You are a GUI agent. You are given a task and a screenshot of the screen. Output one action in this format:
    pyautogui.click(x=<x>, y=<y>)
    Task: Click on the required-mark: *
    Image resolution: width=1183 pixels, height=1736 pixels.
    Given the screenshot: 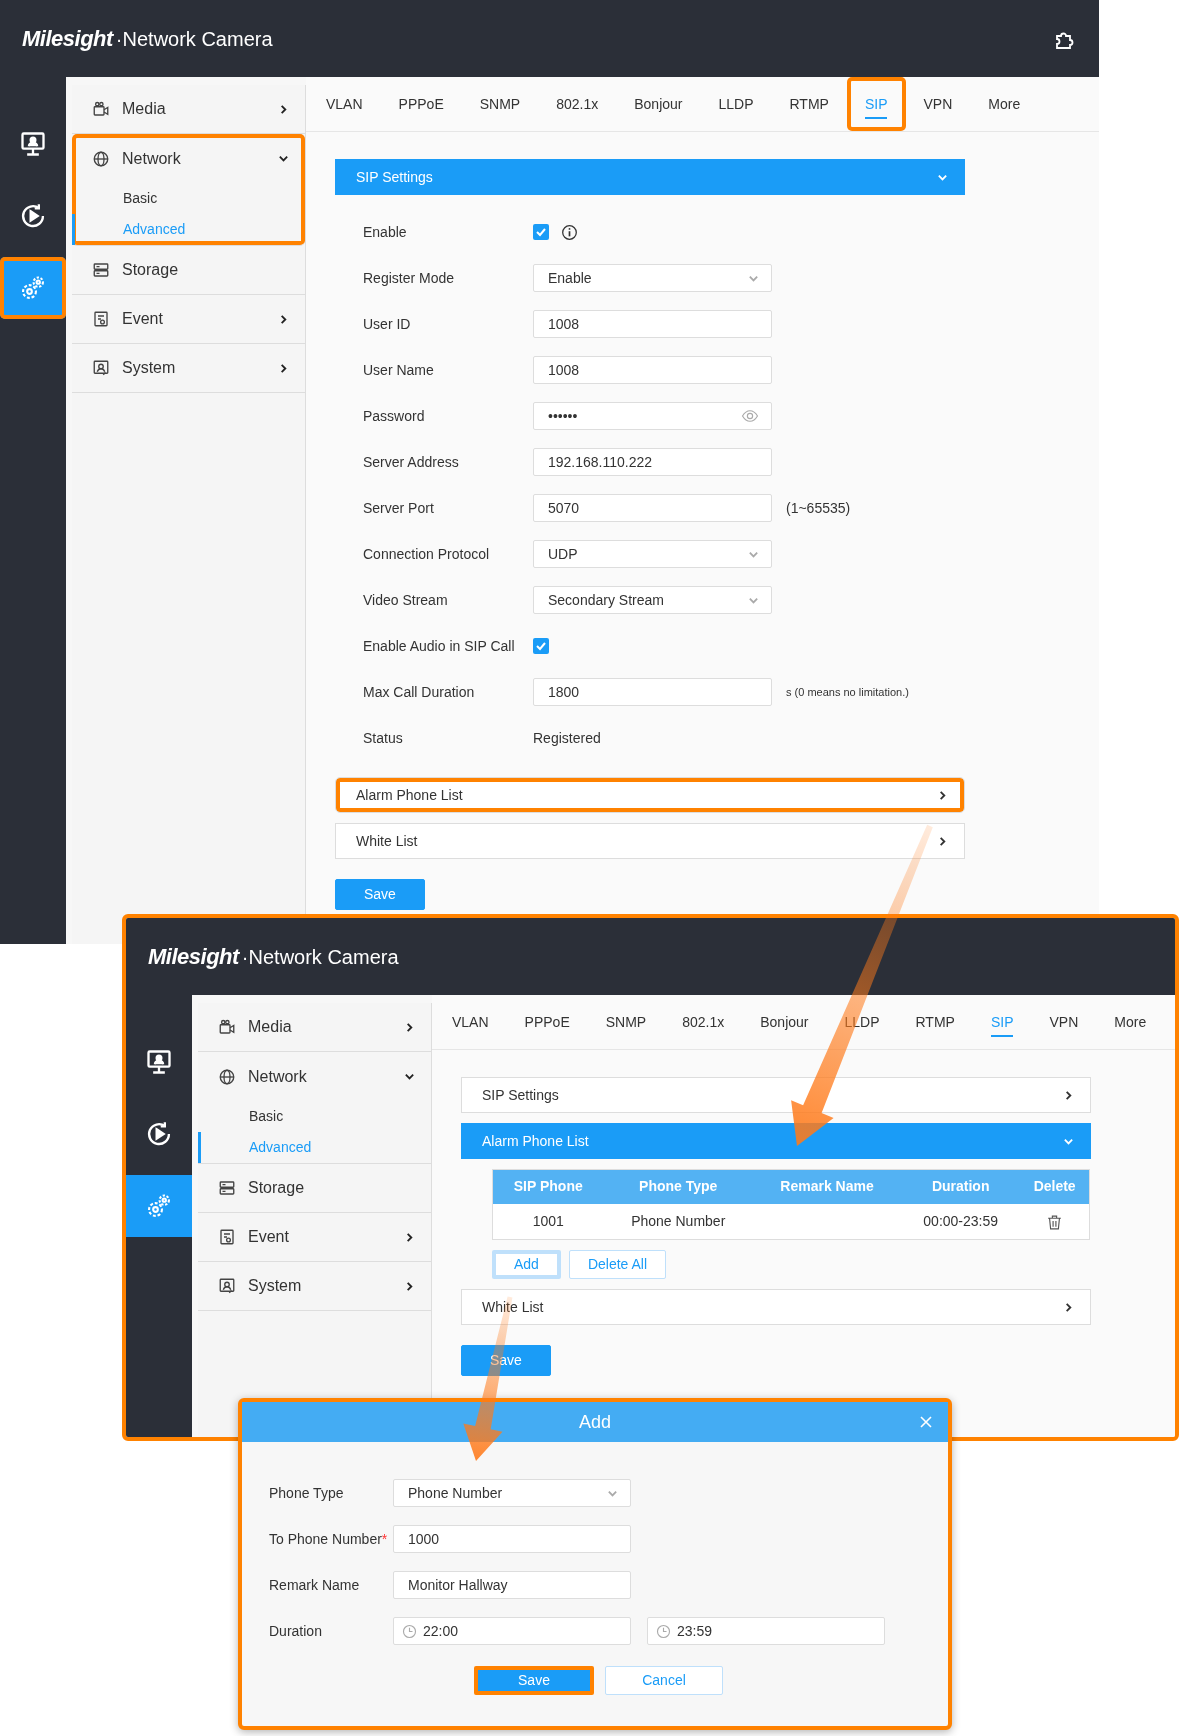 What is the action you would take?
    pyautogui.click(x=384, y=1538)
    